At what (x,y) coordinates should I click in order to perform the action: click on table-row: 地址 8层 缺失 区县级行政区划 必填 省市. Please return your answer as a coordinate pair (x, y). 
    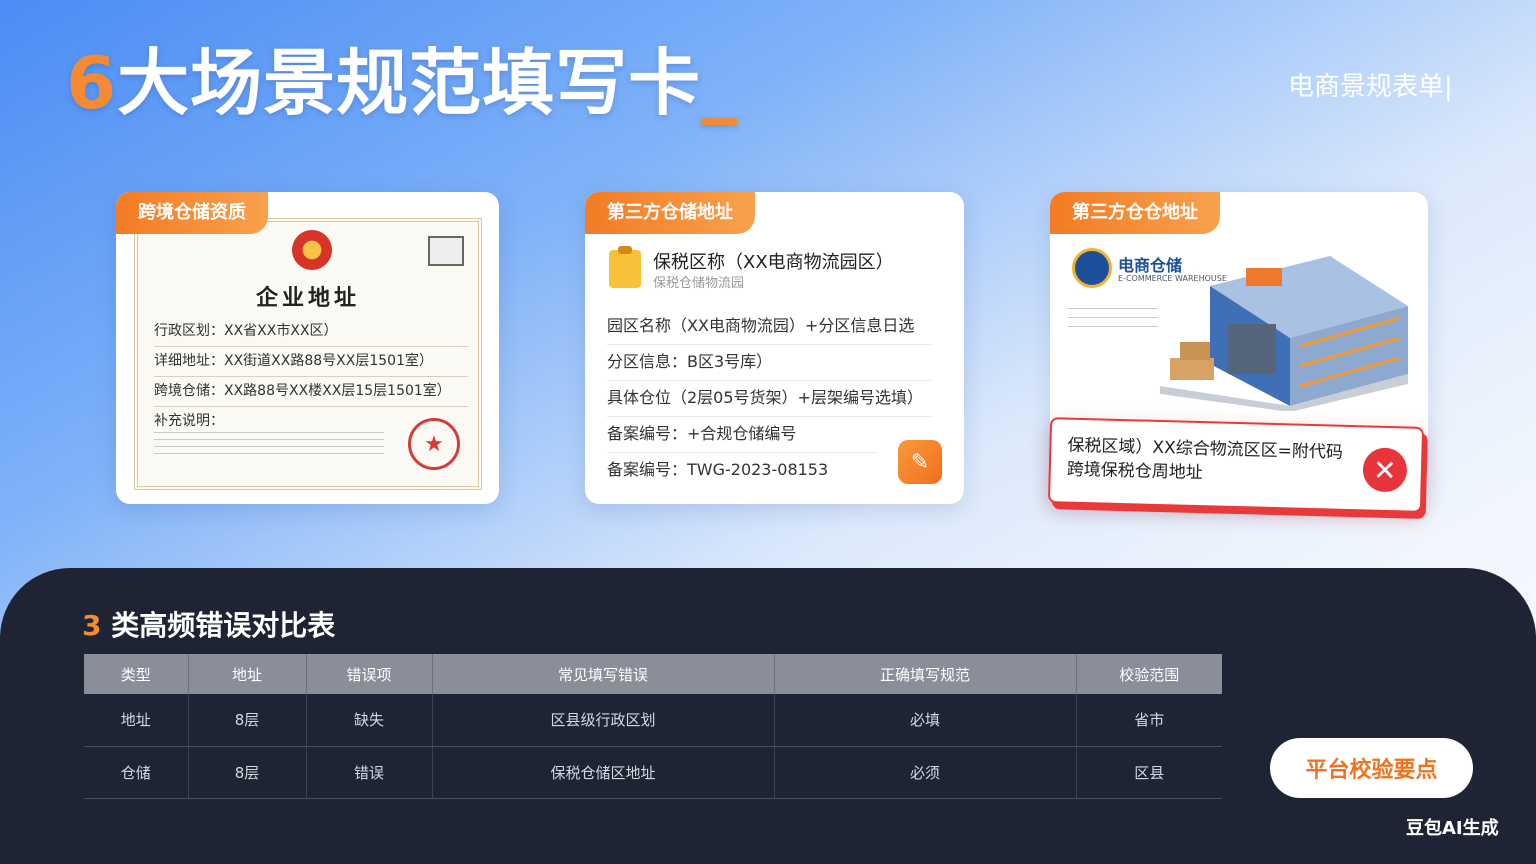
    Looking at the image, I should click on (653, 720).